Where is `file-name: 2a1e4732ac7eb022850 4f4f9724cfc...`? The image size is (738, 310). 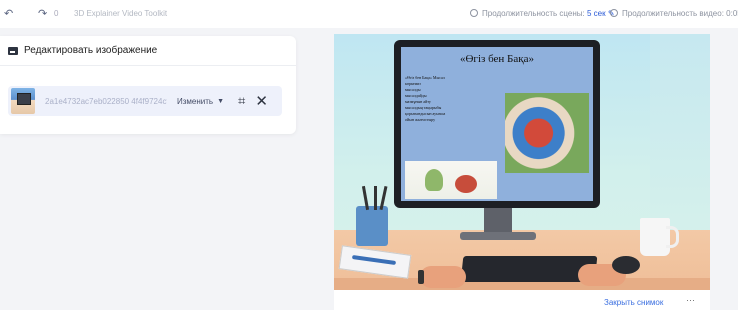
file-name: 2a1e4732ac7eb022850 4f4f9724cfc... is located at coordinates (106, 101).